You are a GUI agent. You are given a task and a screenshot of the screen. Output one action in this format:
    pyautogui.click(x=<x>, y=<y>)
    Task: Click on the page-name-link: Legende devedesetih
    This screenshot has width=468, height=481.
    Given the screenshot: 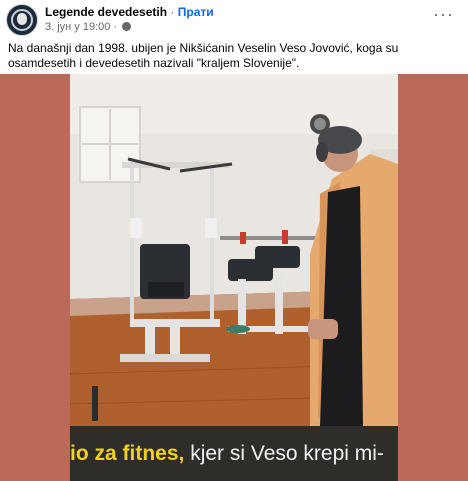 What is the action you would take?
    pyautogui.click(x=106, y=12)
    